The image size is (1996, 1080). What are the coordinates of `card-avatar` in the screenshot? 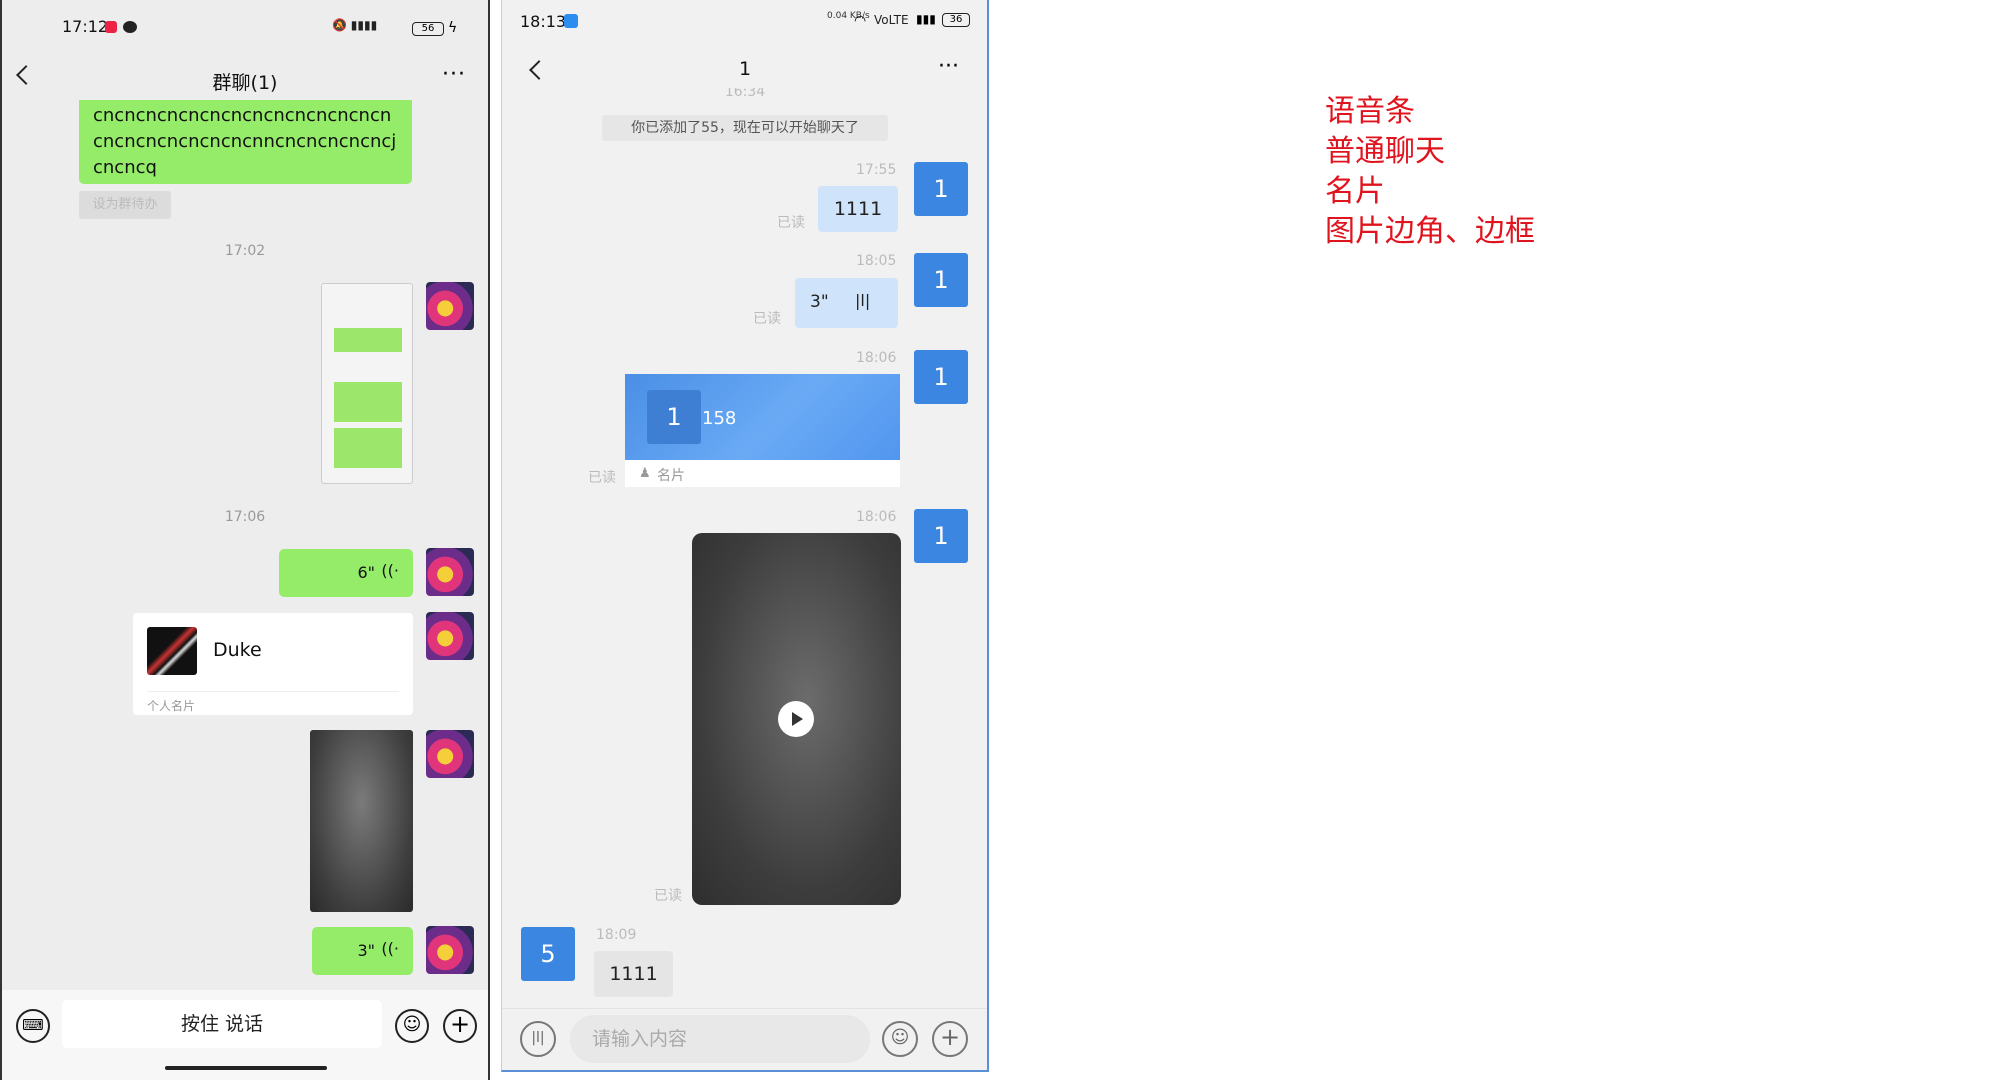 It's located at (172, 651).